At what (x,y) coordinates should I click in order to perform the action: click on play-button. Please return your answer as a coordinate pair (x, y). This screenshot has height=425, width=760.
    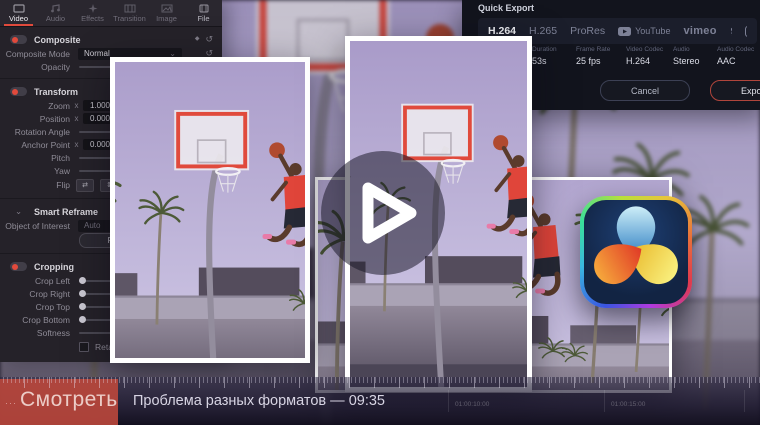
    Looking at the image, I should click on (383, 213).